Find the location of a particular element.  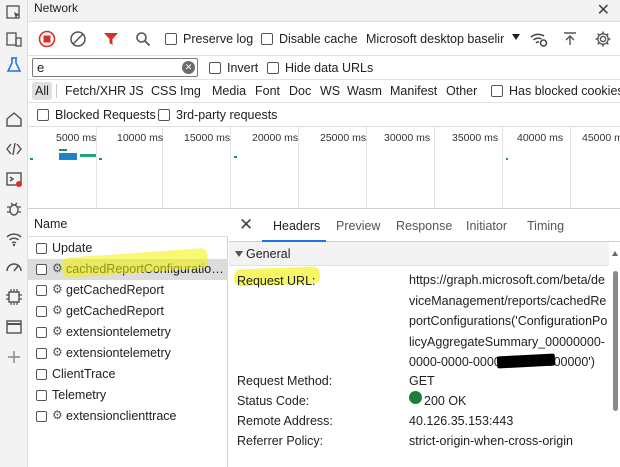

activity-bar is located at coordinates (14, 233).